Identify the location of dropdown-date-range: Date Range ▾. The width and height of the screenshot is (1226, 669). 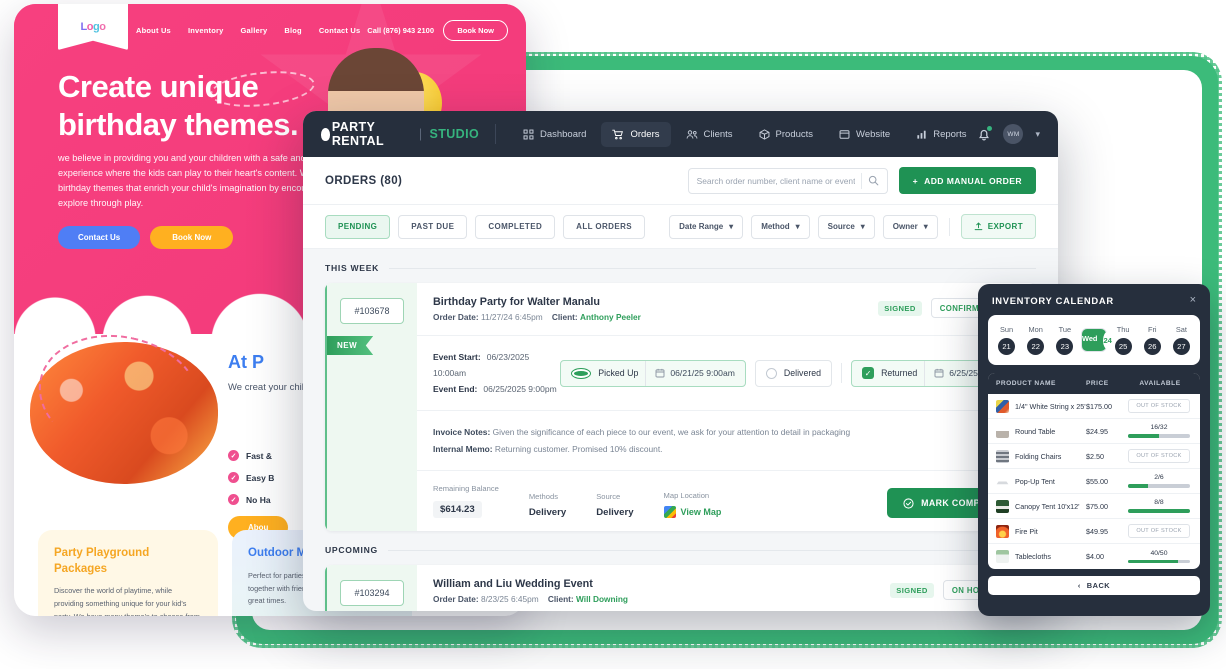
(706, 226).